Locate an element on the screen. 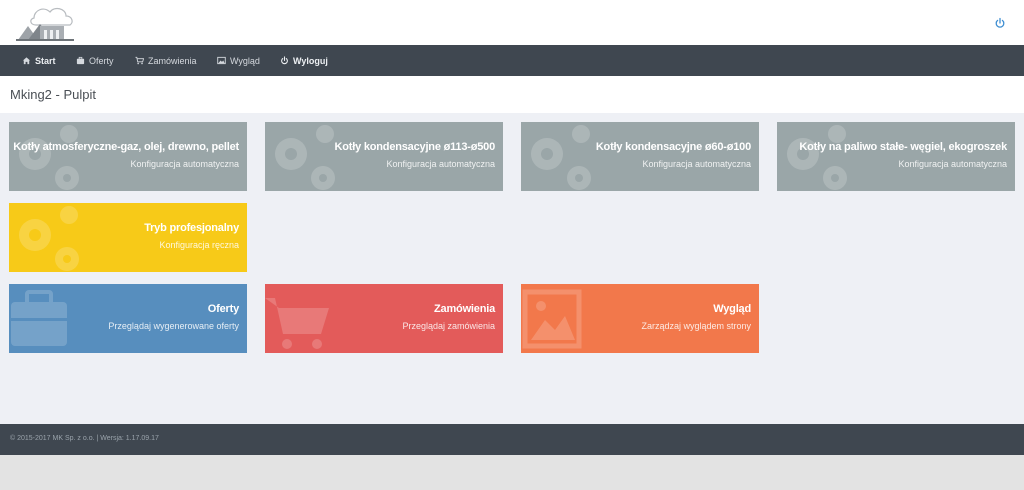 The width and height of the screenshot is (1024, 490). tile-subtitle: Zarządzaj wyglądem strony is located at coordinates (696, 326).